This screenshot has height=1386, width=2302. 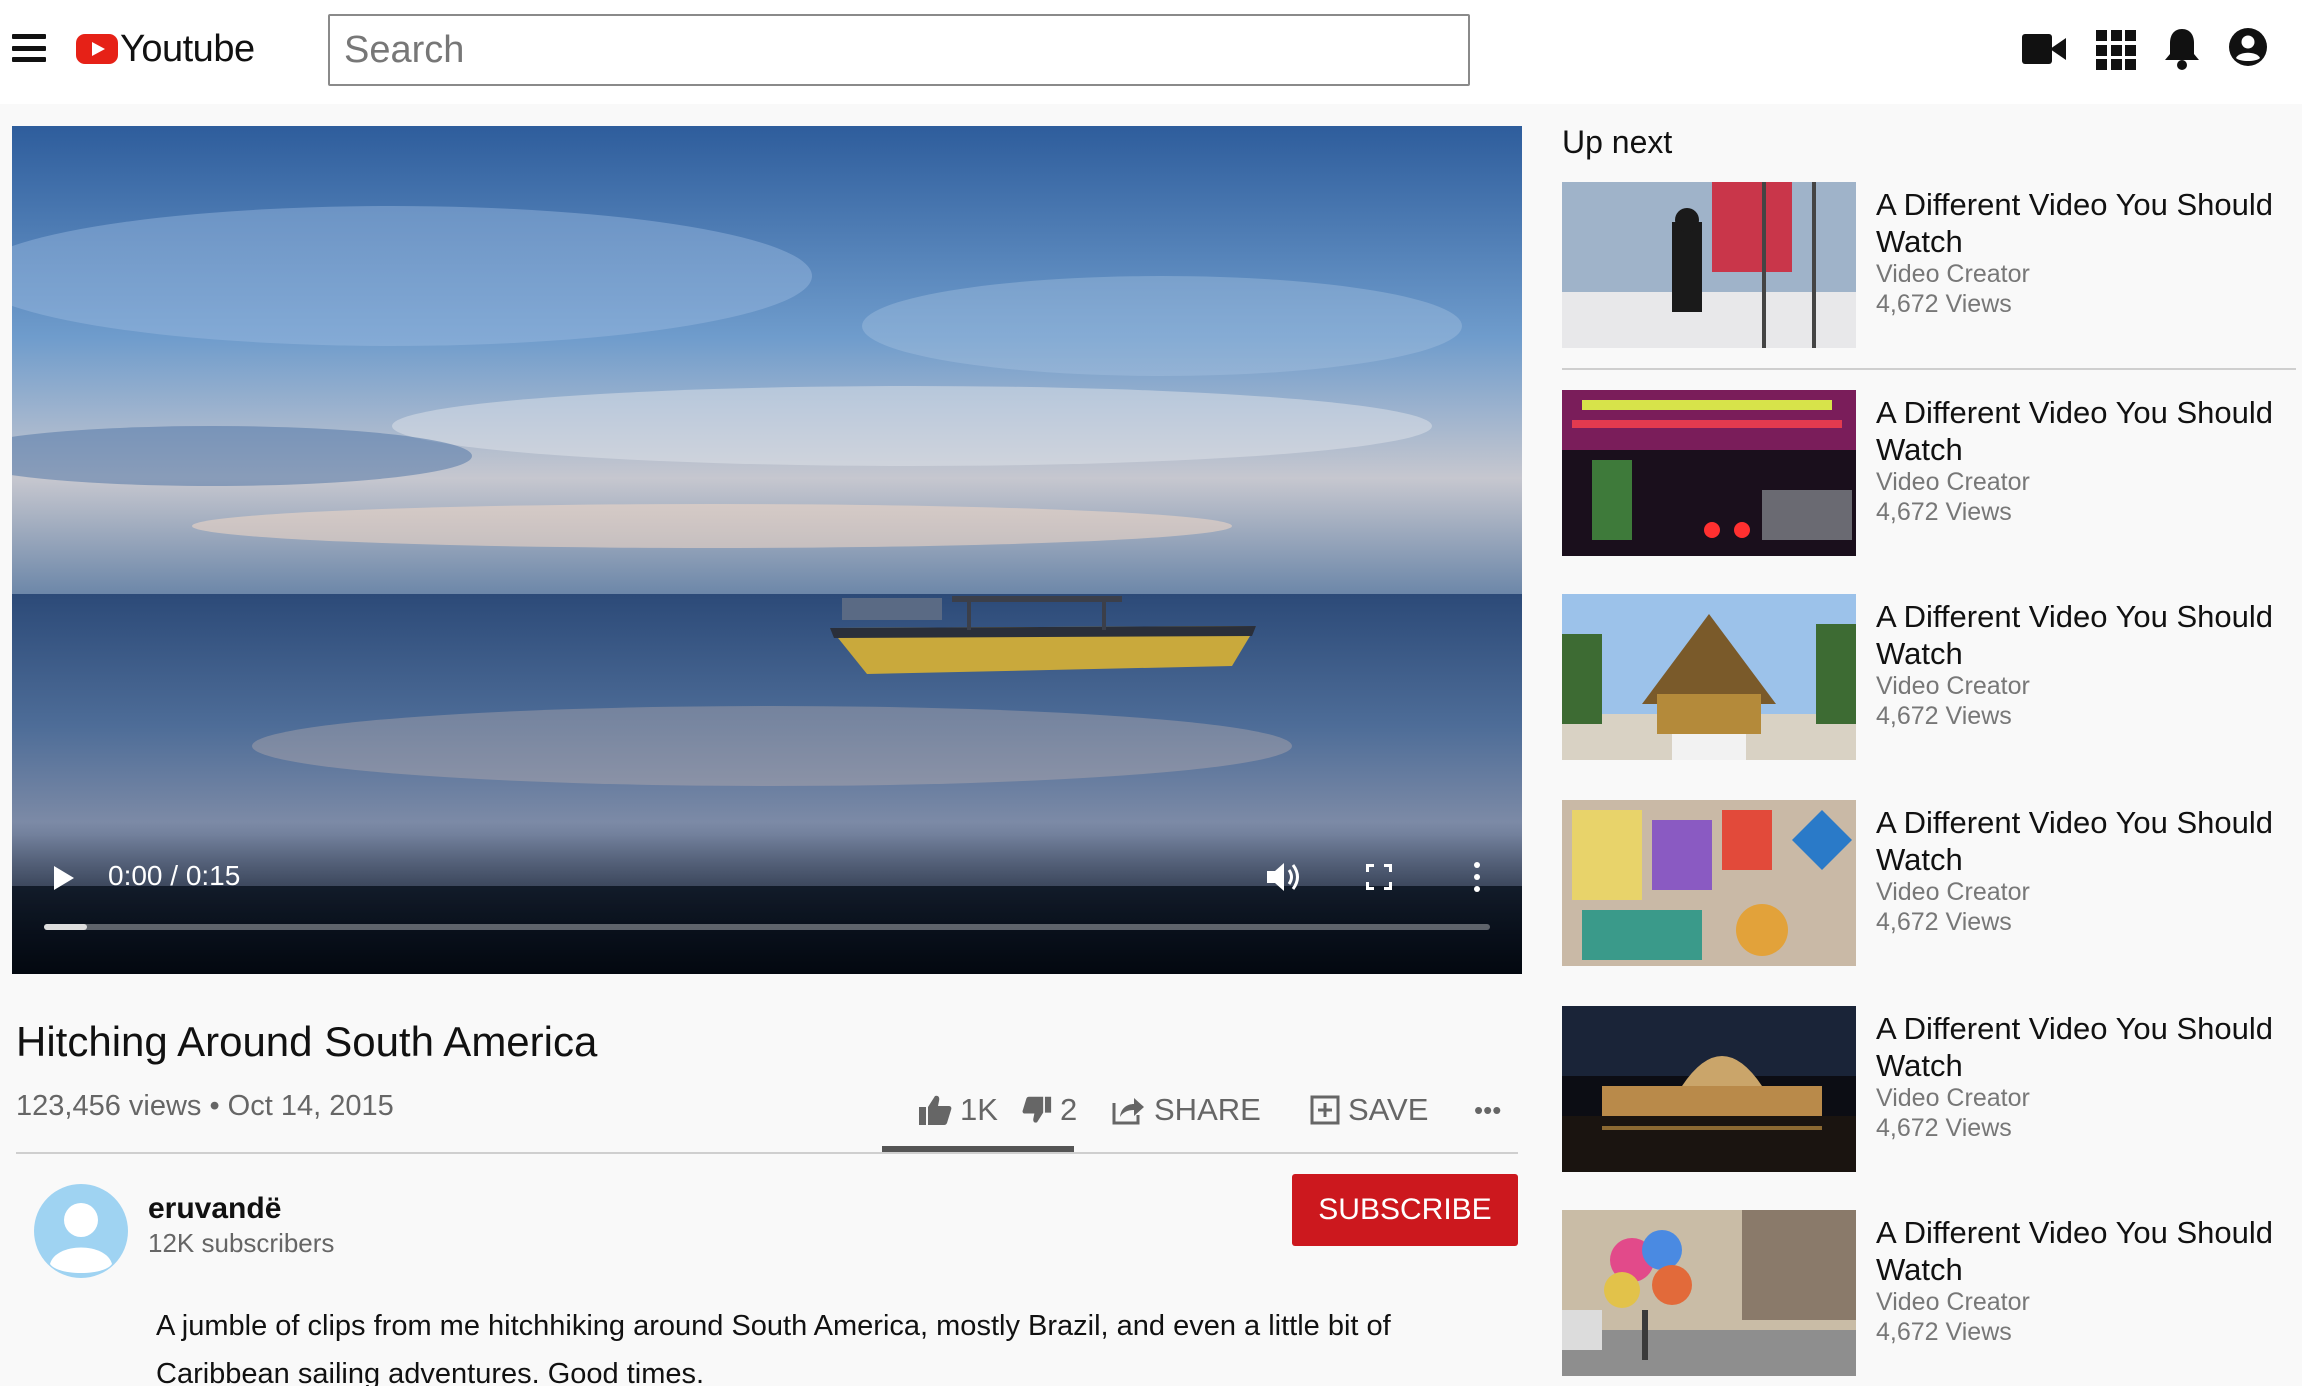 What do you see at coordinates (81, 1238) in the screenshot?
I see `avatar-person-icon` at bounding box center [81, 1238].